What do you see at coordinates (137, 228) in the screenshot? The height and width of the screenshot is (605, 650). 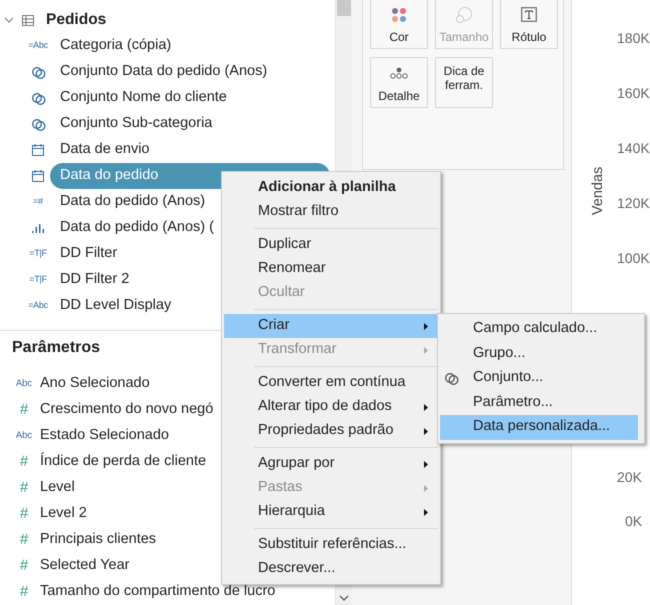 I see `field-item: Data do pedido (Anos) (` at bounding box center [137, 228].